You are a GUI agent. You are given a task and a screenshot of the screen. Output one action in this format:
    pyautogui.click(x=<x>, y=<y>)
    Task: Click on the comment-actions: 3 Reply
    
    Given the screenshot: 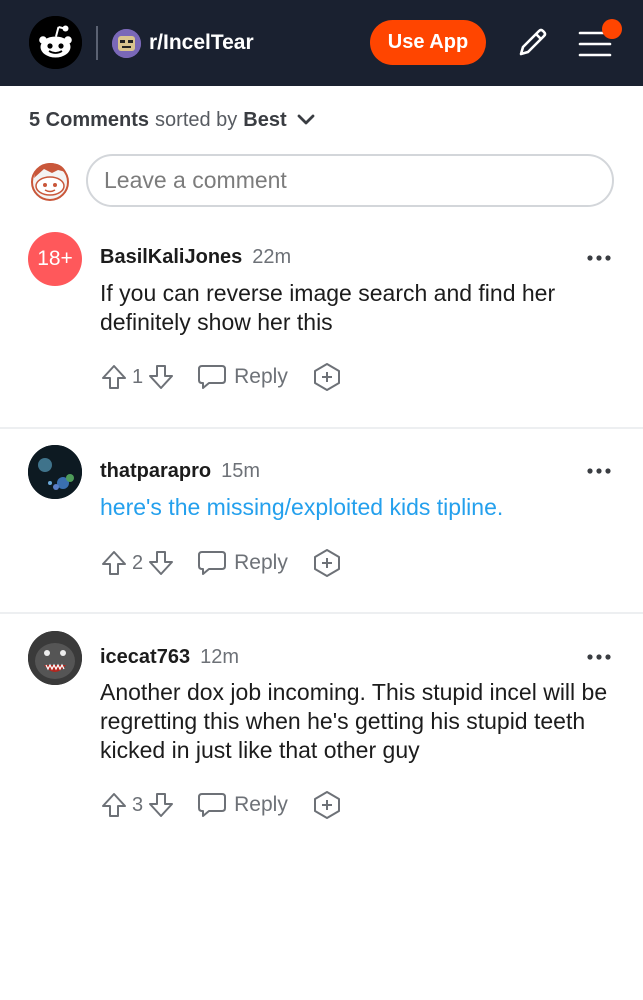 What is the action you would take?
    pyautogui.click(x=221, y=805)
    